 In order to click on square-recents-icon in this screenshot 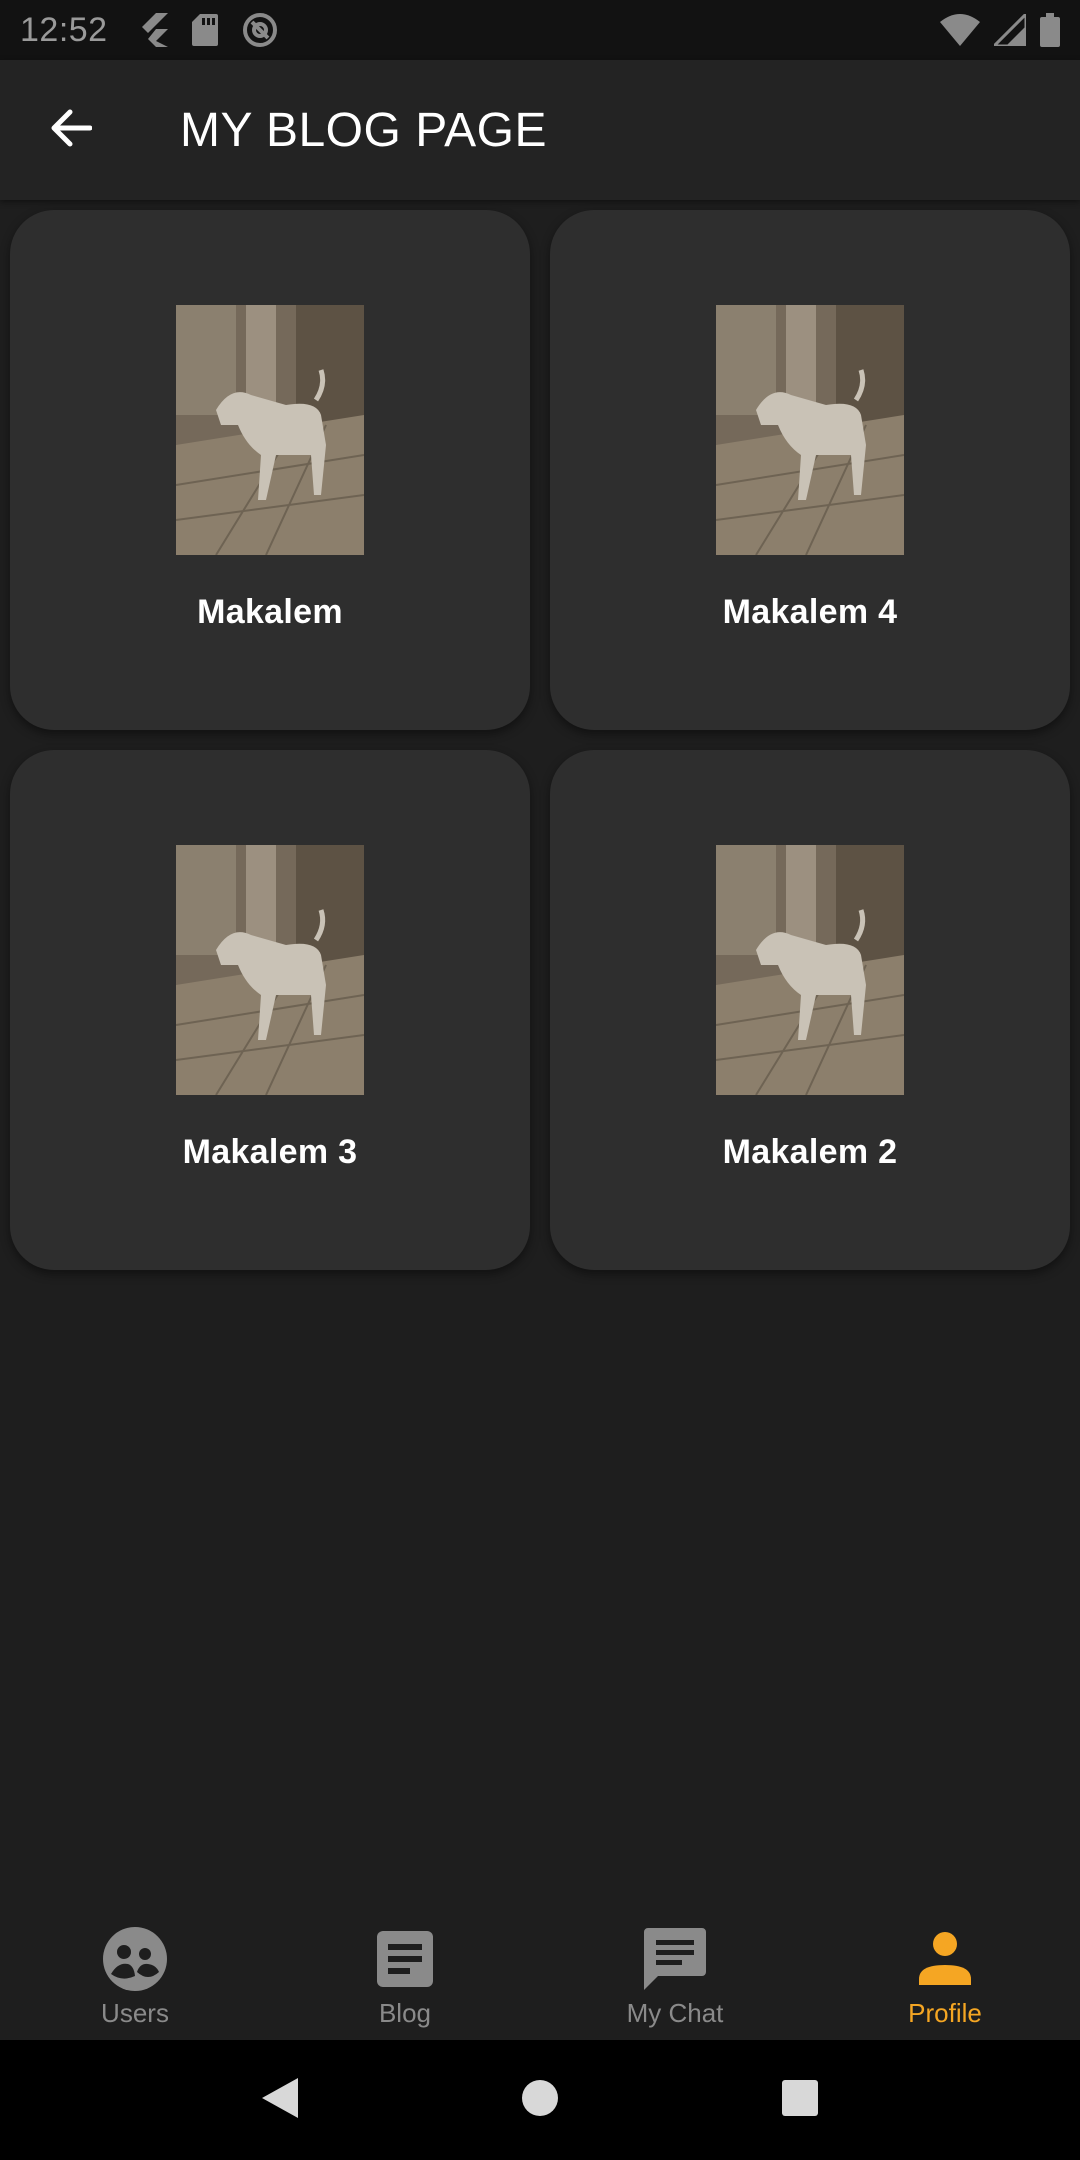, I will do `click(800, 2100)`.